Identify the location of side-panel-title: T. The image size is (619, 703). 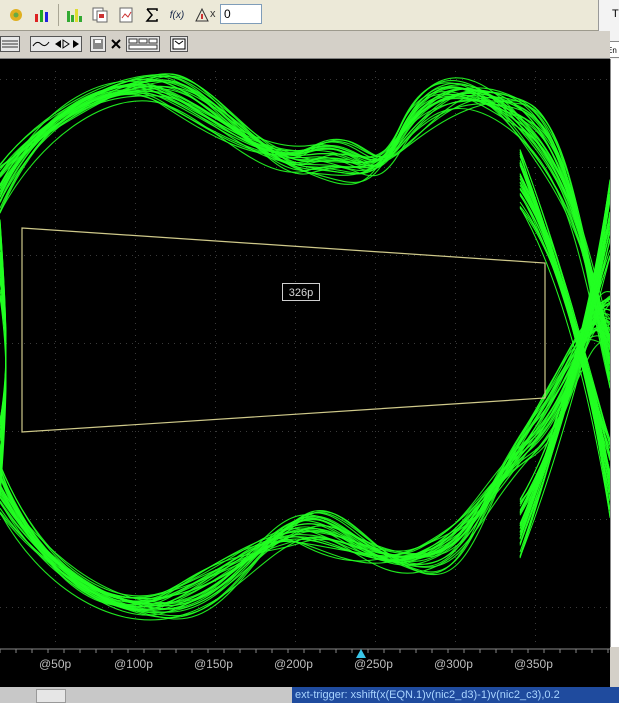
(615, 14).